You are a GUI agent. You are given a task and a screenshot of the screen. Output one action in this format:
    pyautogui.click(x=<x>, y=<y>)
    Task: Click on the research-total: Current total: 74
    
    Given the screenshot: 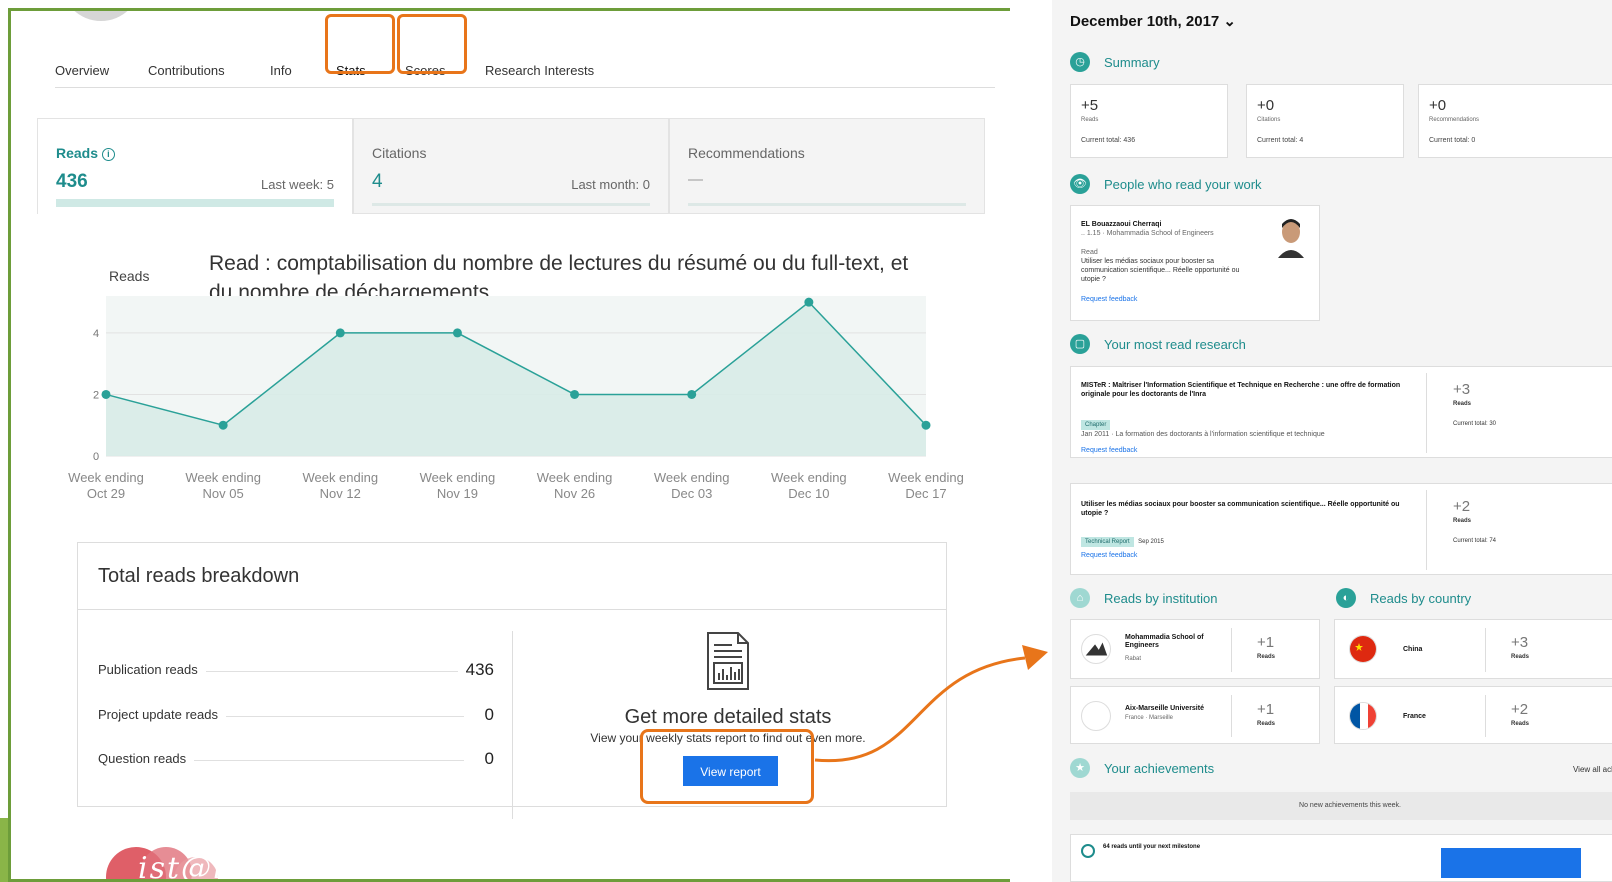 What is the action you would take?
    pyautogui.click(x=1475, y=541)
    